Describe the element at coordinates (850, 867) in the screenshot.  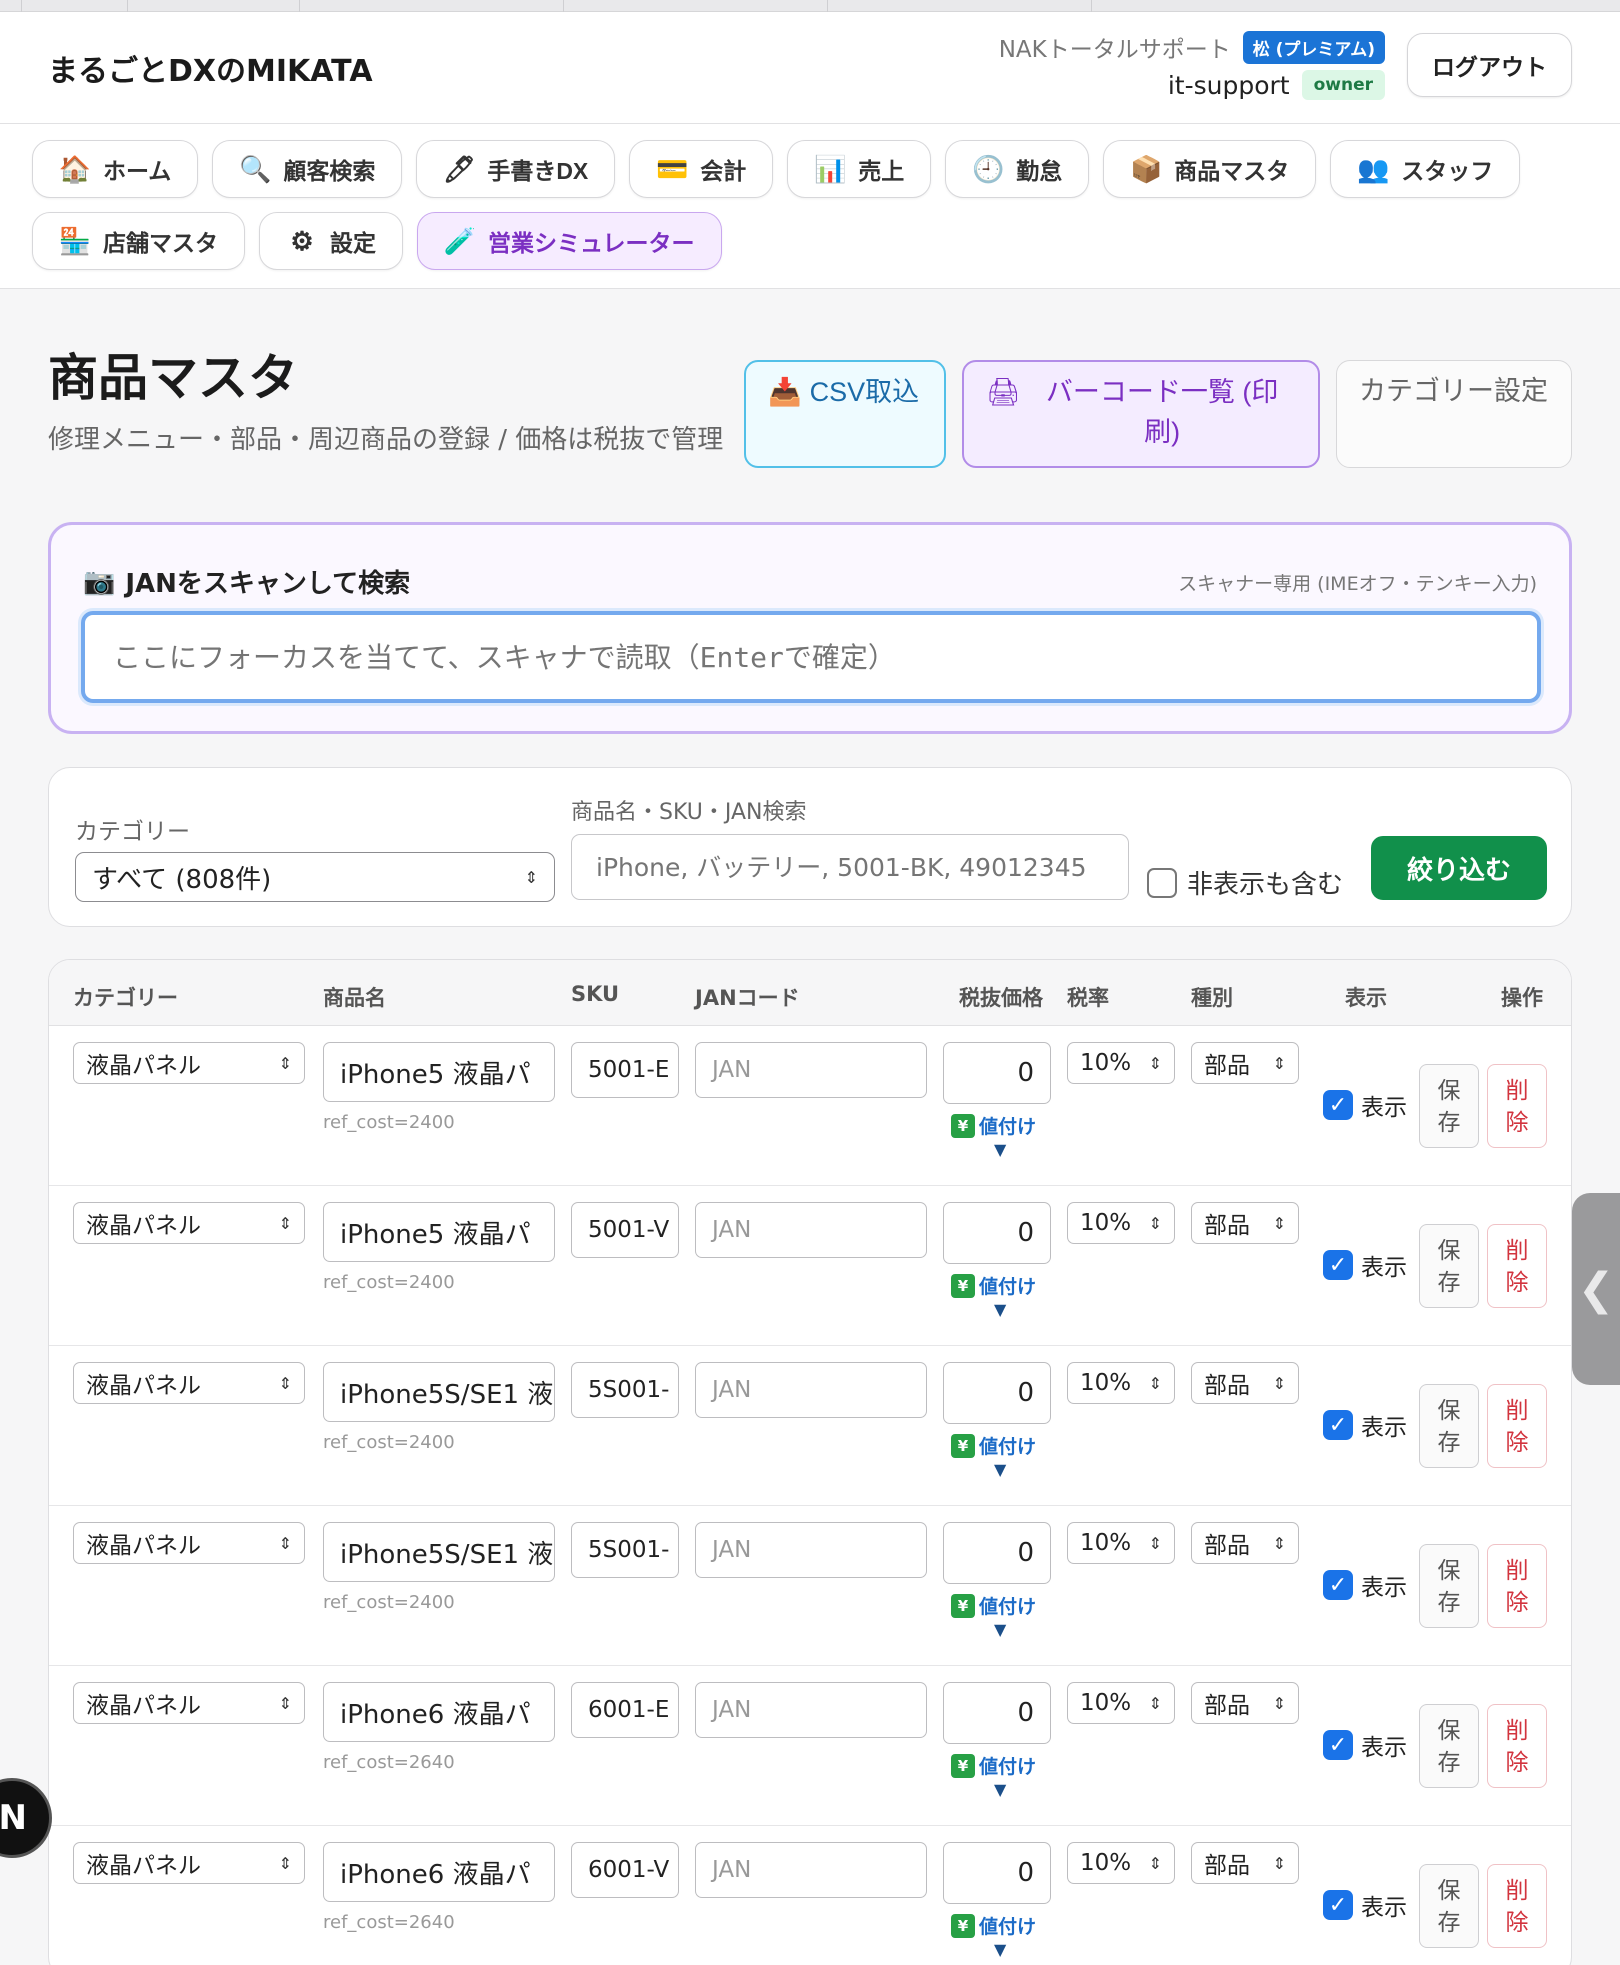
I see `product-search-input` at that location.